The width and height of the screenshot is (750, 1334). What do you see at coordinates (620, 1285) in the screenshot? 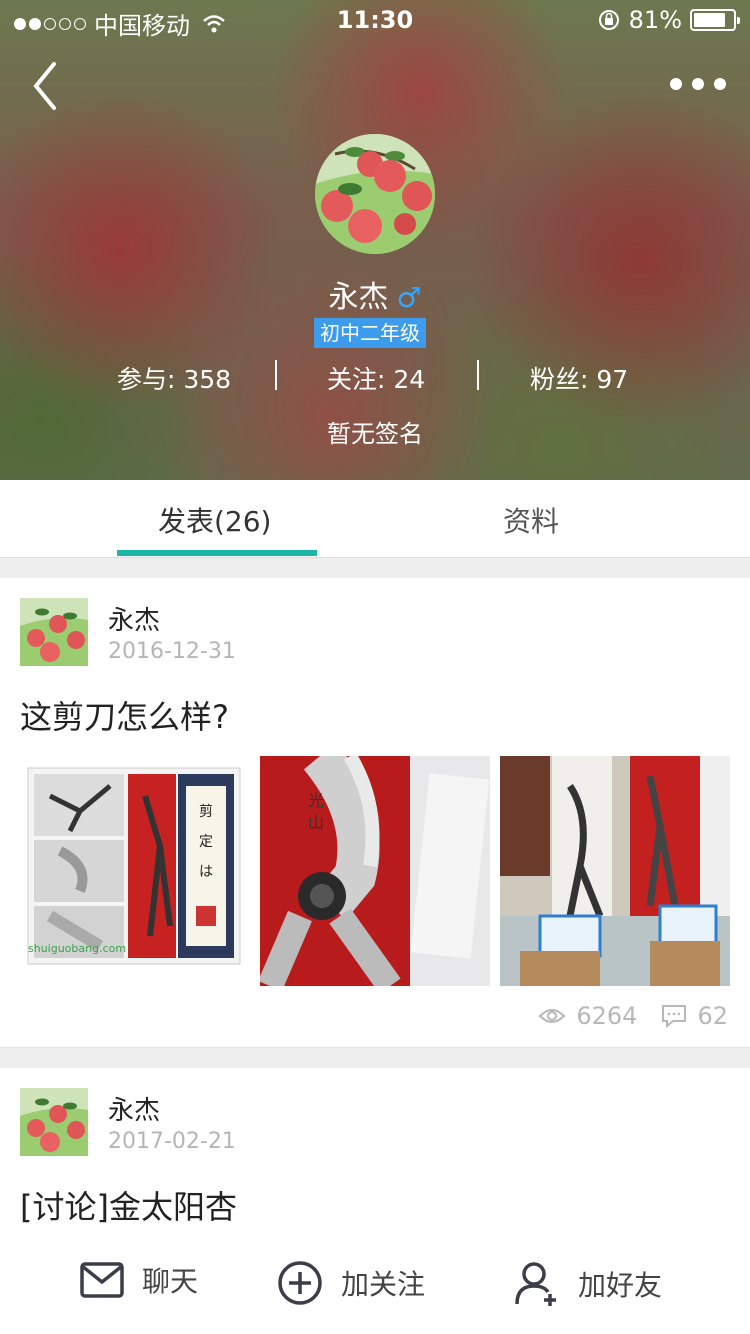
I see `add-friend-label: 加好友` at bounding box center [620, 1285].